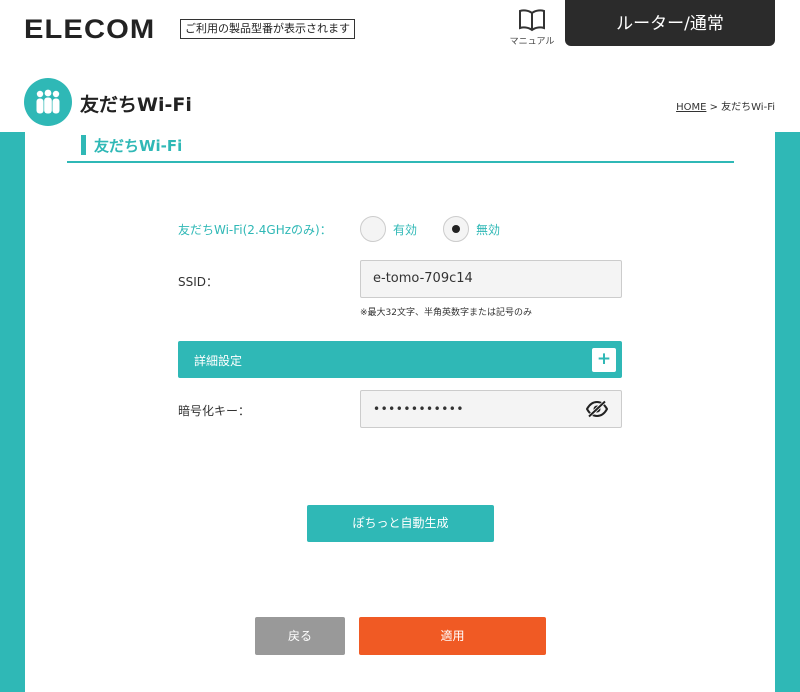 The height and width of the screenshot is (692, 800). I want to click on manual-button: マニュアル, so click(532, 27).